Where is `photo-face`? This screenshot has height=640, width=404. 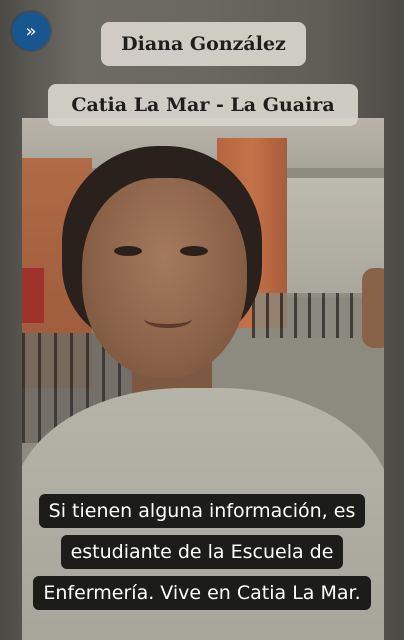 photo-face is located at coordinates (164, 278).